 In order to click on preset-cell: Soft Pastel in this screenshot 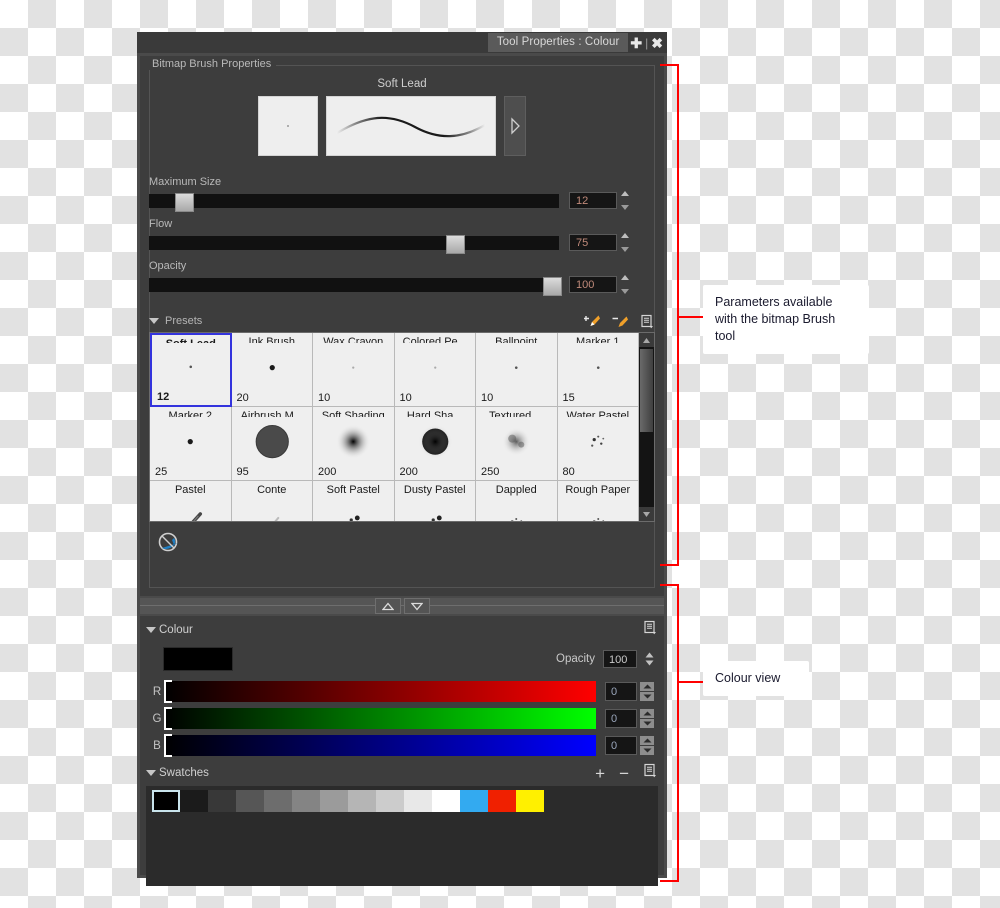, I will do `click(354, 501)`.